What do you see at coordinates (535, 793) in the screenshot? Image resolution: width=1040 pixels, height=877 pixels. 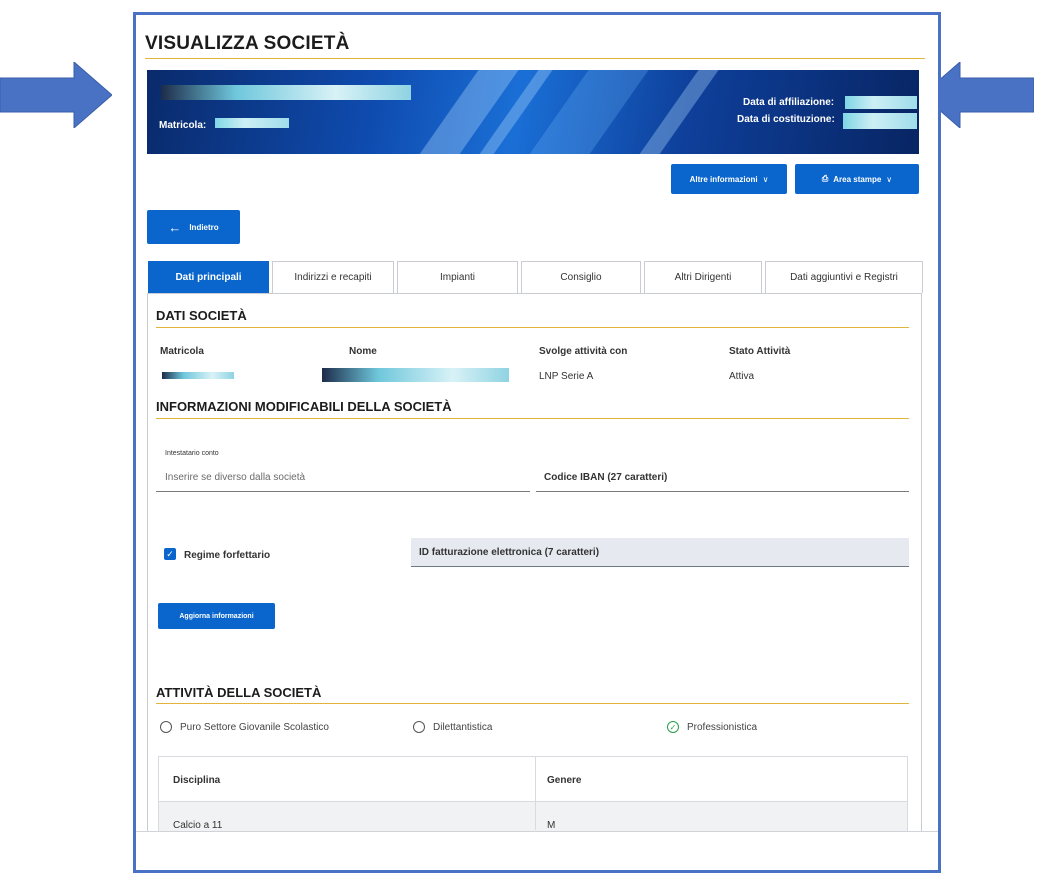 I see `table-divider` at bounding box center [535, 793].